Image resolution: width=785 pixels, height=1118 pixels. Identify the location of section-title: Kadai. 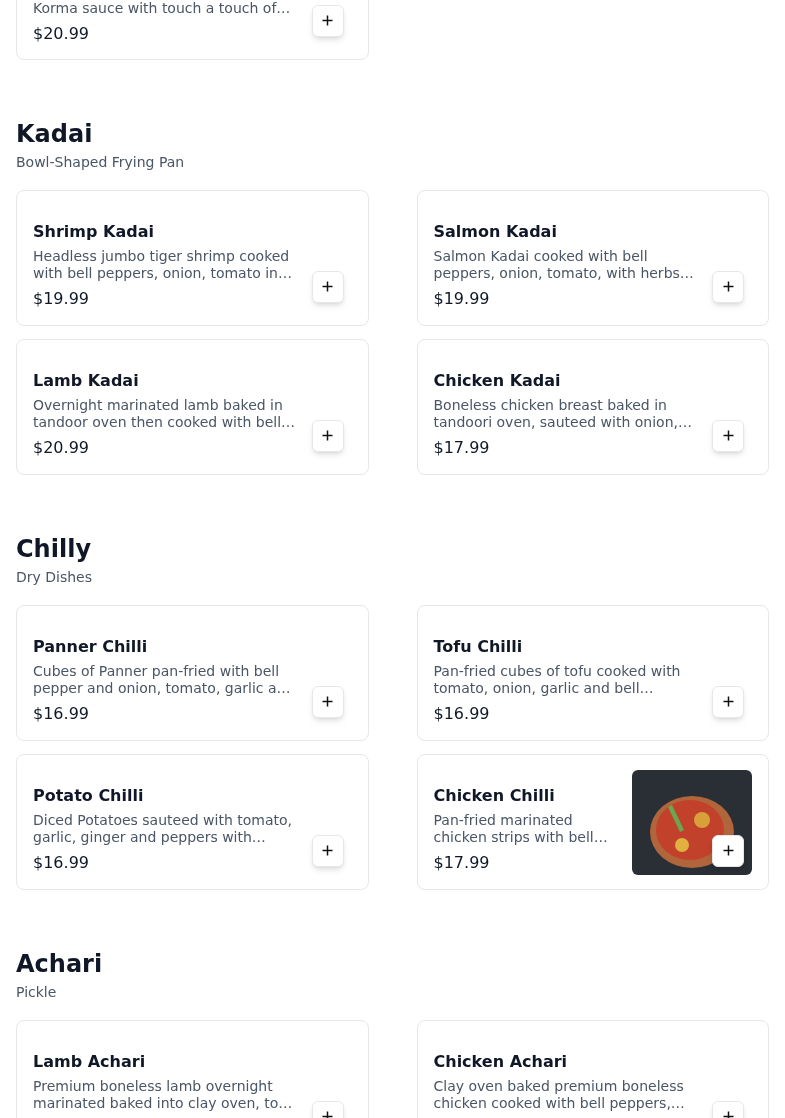
(55, 134).